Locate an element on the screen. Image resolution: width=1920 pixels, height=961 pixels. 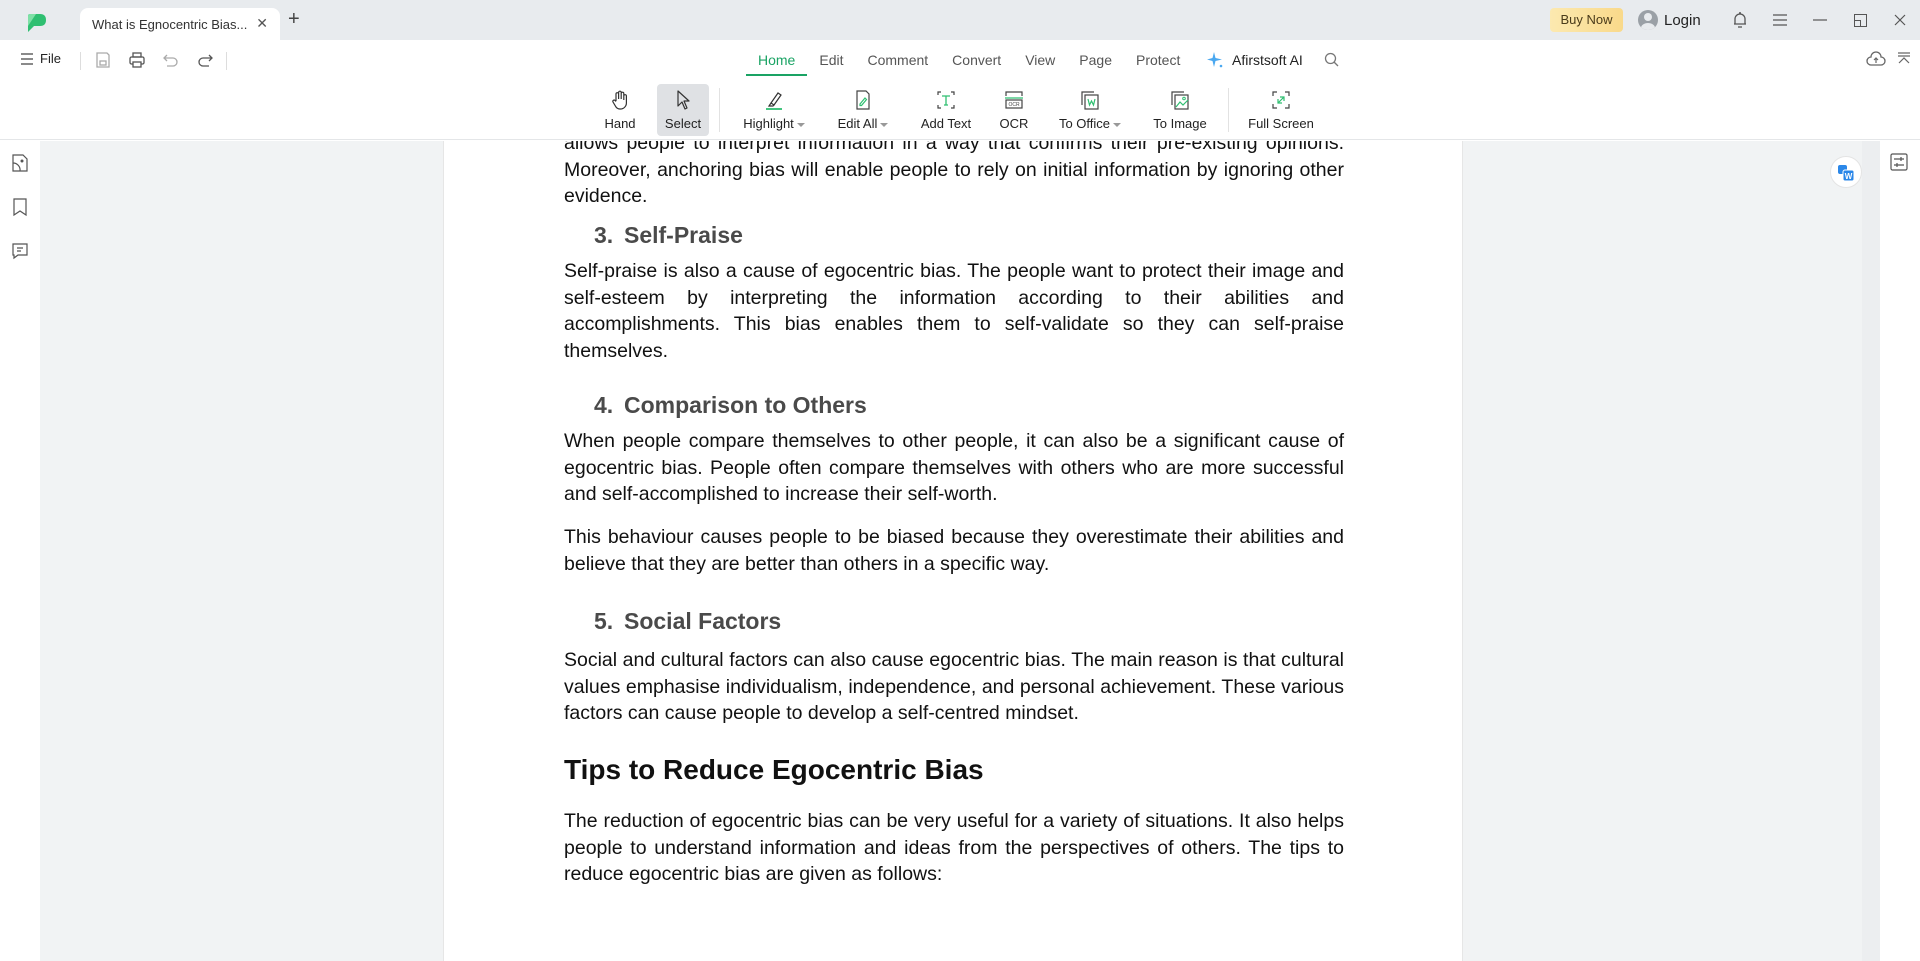
tab-home: Home is located at coordinates (777, 58).